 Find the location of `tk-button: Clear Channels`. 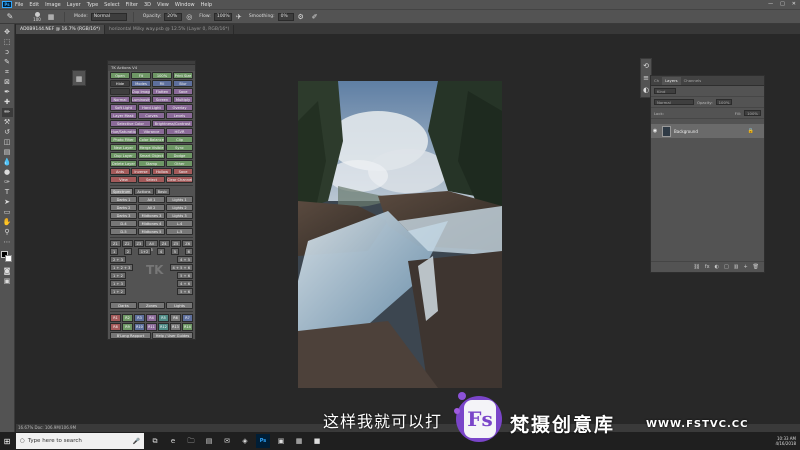

tk-button: Clear Channels is located at coordinates (179, 179).